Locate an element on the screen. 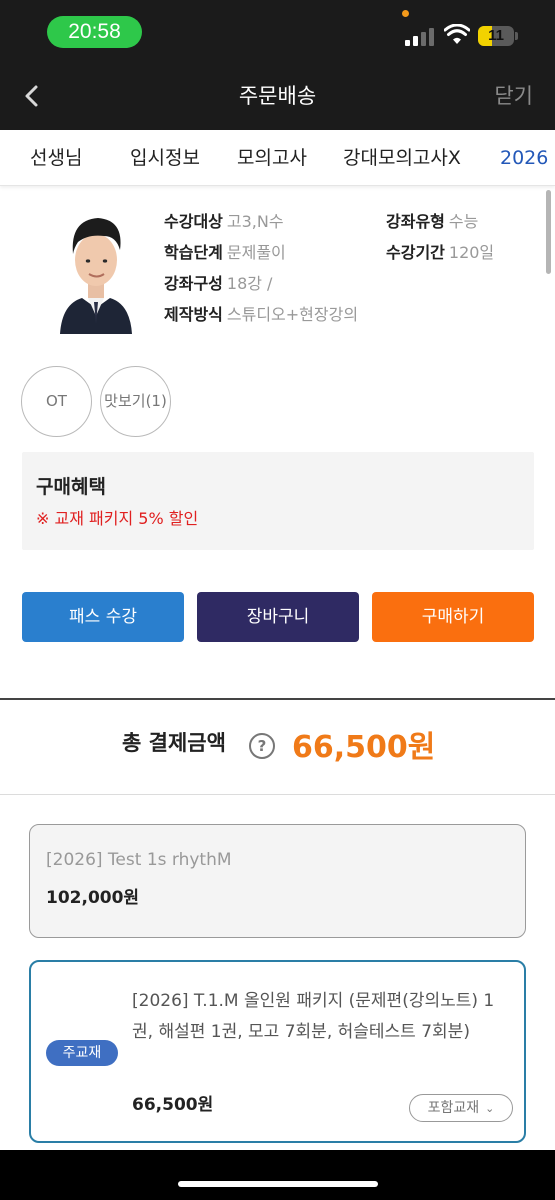 The image size is (555, 1200). book-price: 66,500원 is located at coordinates (173, 1105).